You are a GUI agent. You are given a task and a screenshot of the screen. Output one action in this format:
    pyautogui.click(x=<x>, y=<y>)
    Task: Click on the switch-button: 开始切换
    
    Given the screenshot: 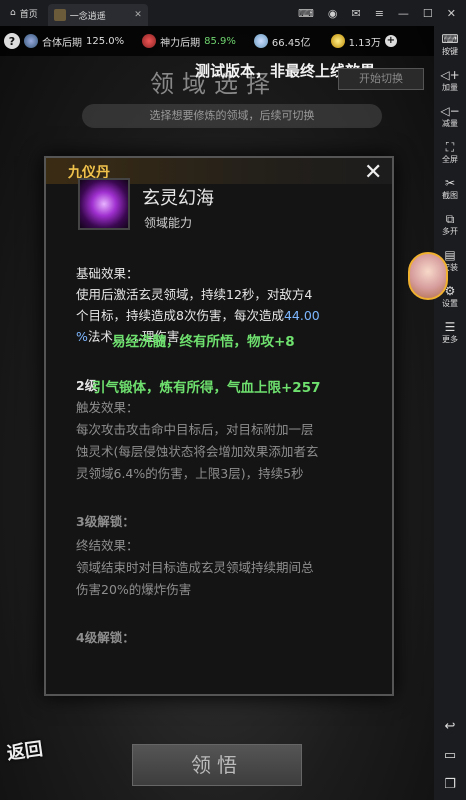 What is the action you would take?
    pyautogui.click(x=381, y=79)
    